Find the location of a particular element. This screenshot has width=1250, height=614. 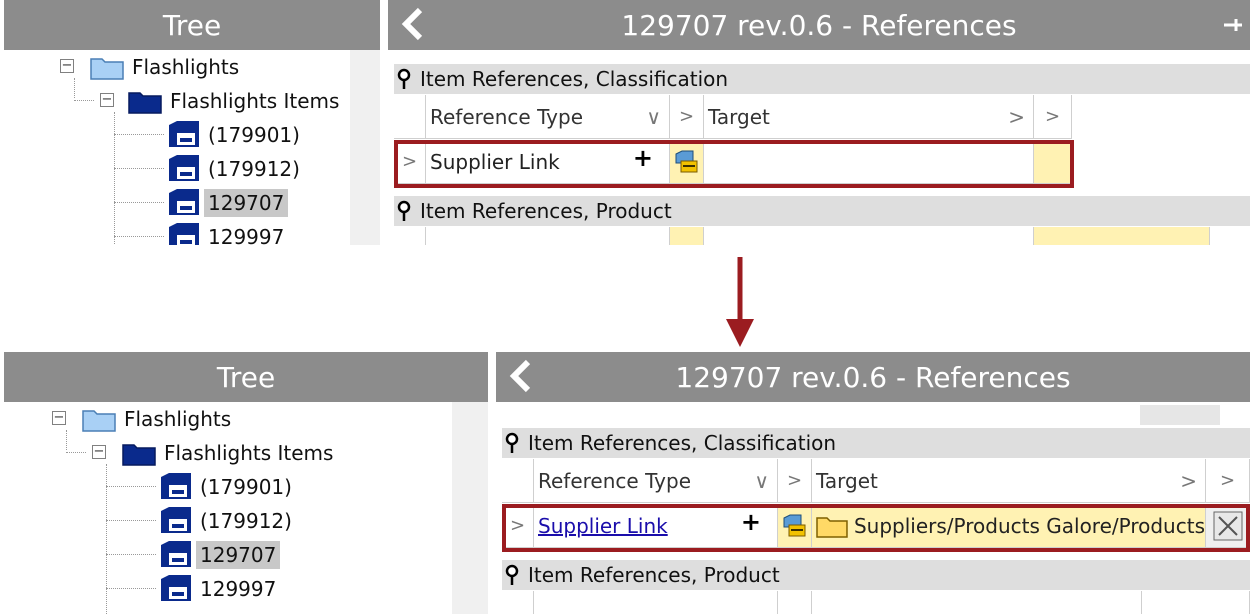

clear-x-icon is located at coordinates (1227, 525).